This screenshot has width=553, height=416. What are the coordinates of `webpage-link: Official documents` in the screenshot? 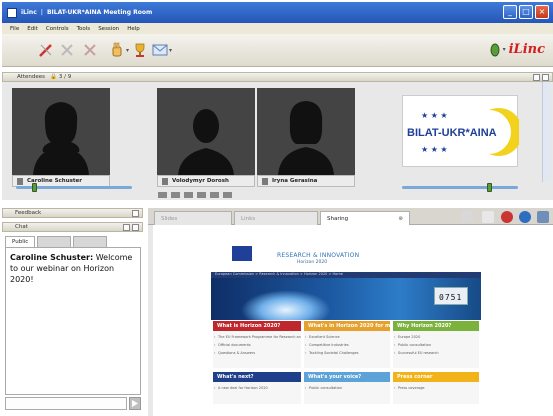 It's located at (257, 345).